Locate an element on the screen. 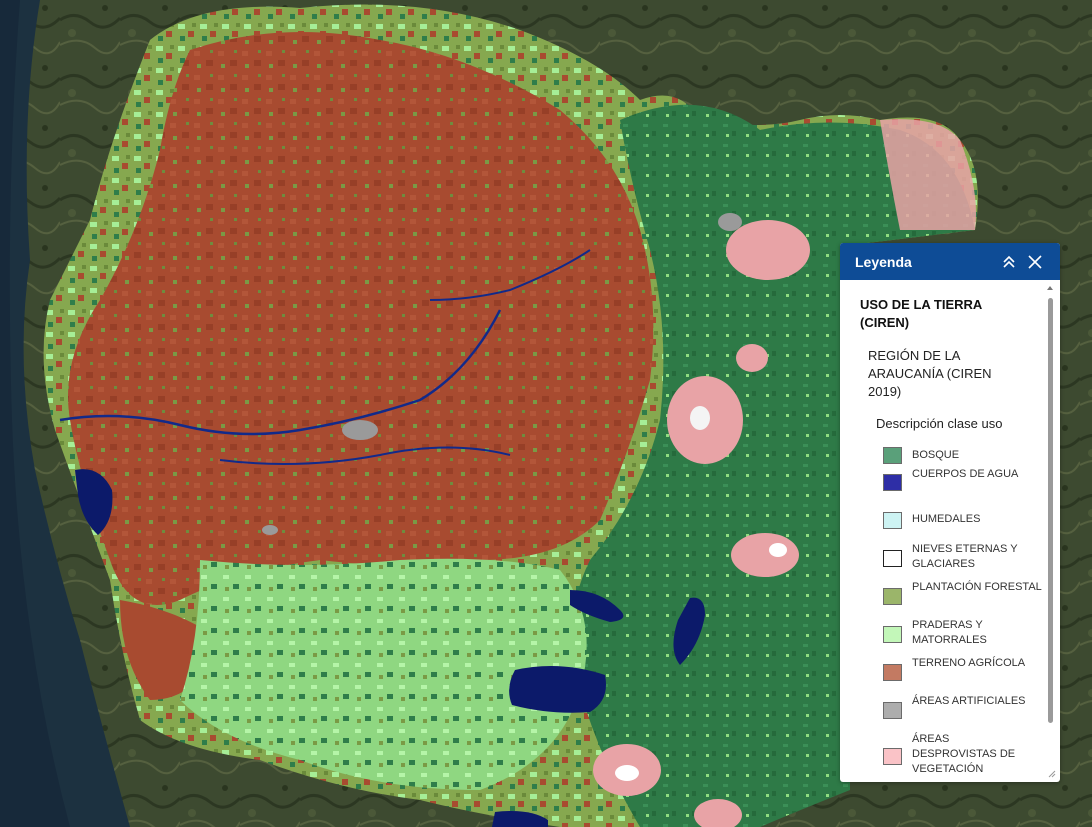 This screenshot has height=827, width=1092. close-icon is located at coordinates (1035, 261).